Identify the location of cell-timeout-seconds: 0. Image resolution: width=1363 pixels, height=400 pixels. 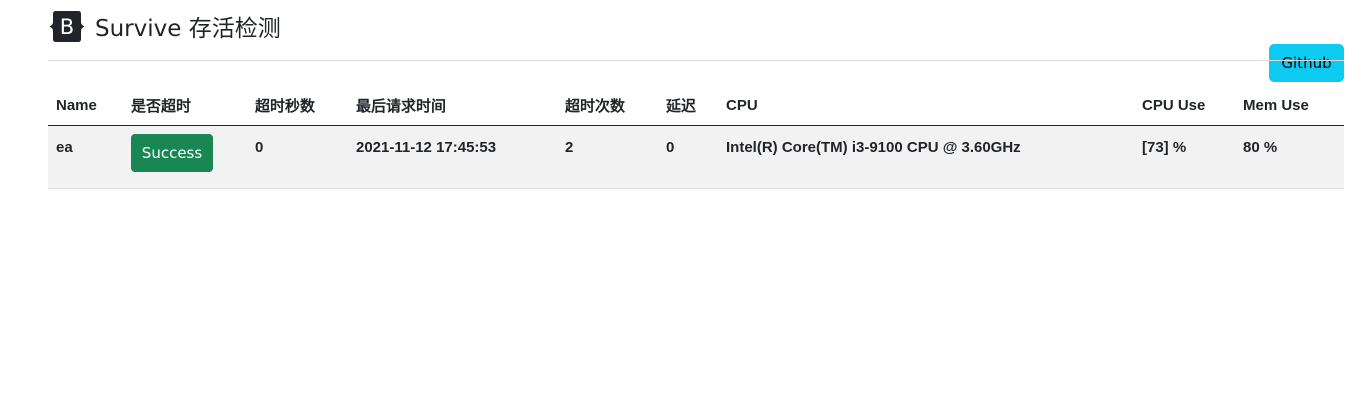
(297, 157).